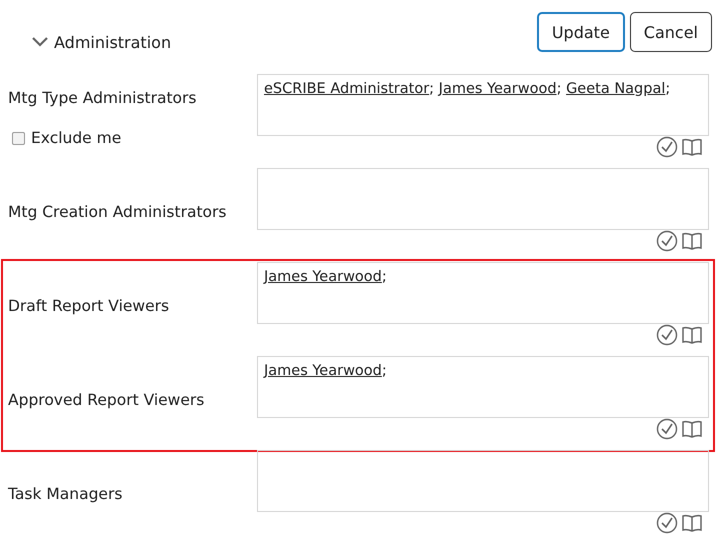 This screenshot has width=717, height=536. Describe the element at coordinates (580, 32) in the screenshot. I see `update-button: Update` at that location.